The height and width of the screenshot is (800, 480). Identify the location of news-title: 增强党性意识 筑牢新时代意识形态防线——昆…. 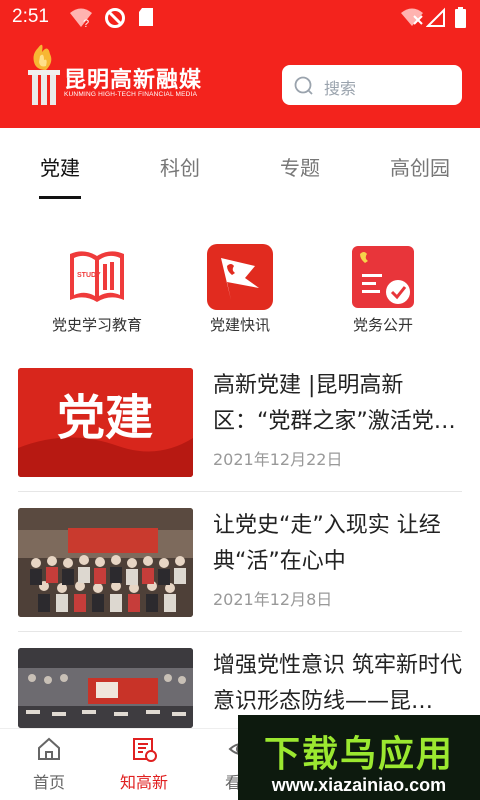
(337, 683).